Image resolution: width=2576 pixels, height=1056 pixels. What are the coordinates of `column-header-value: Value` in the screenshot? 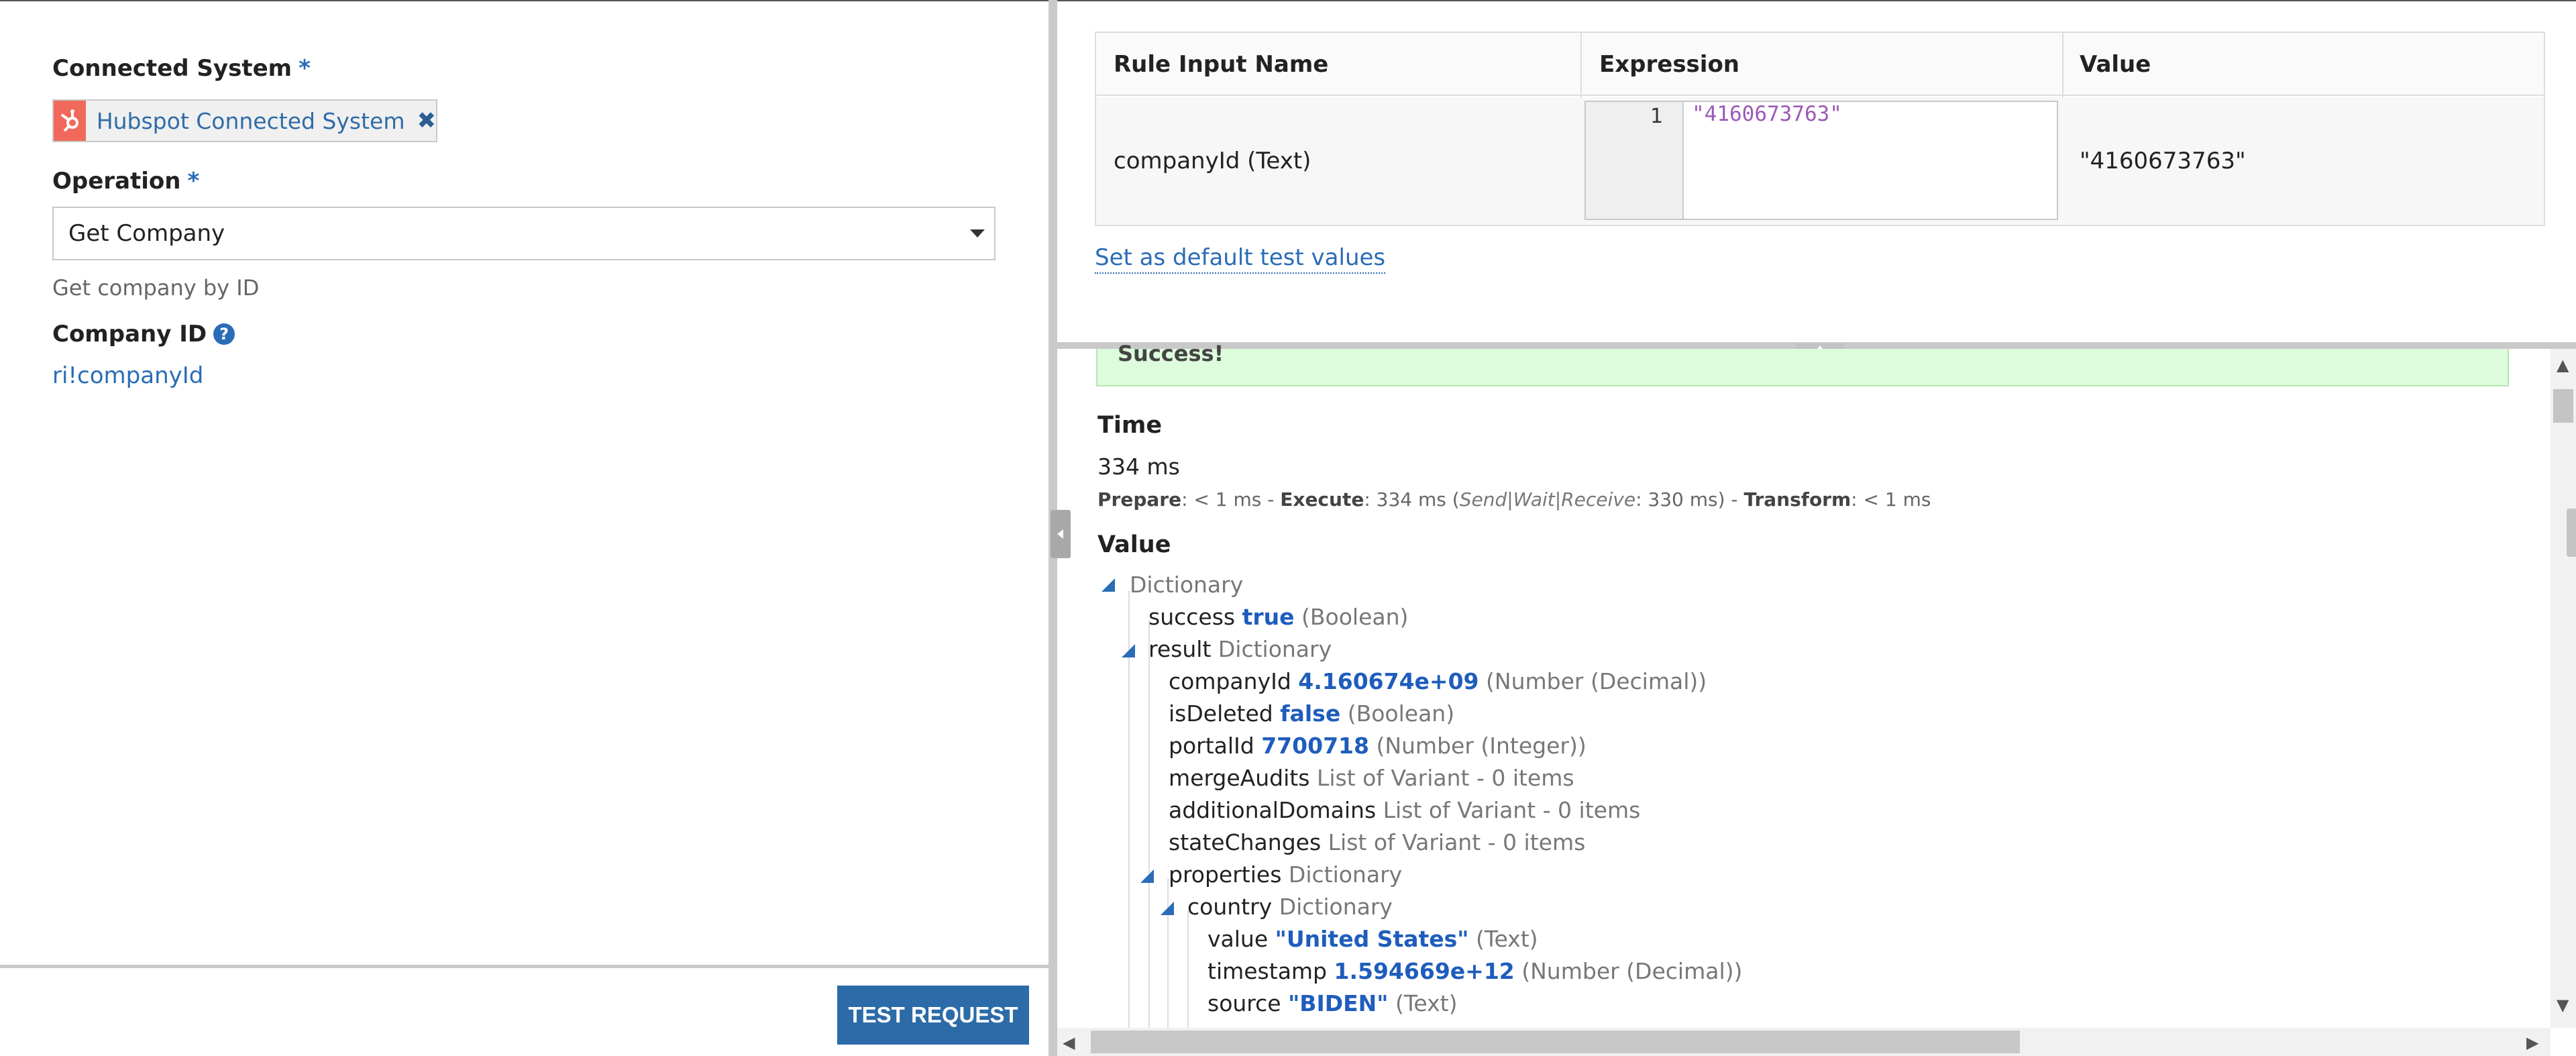 It's located at (2115, 64).